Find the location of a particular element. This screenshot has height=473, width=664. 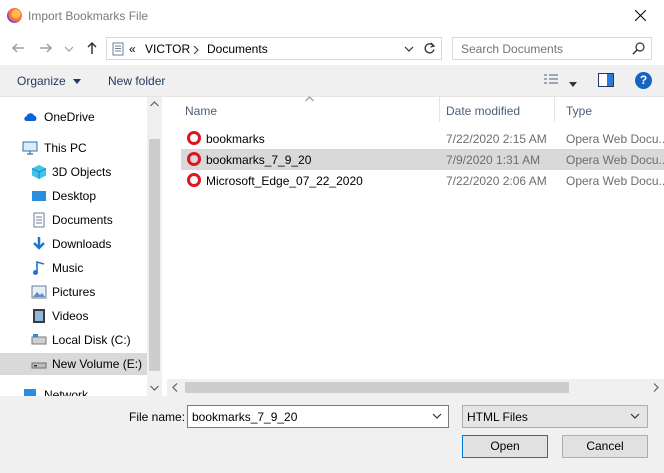

window-title: Import Bookmarks File is located at coordinates (88, 16).